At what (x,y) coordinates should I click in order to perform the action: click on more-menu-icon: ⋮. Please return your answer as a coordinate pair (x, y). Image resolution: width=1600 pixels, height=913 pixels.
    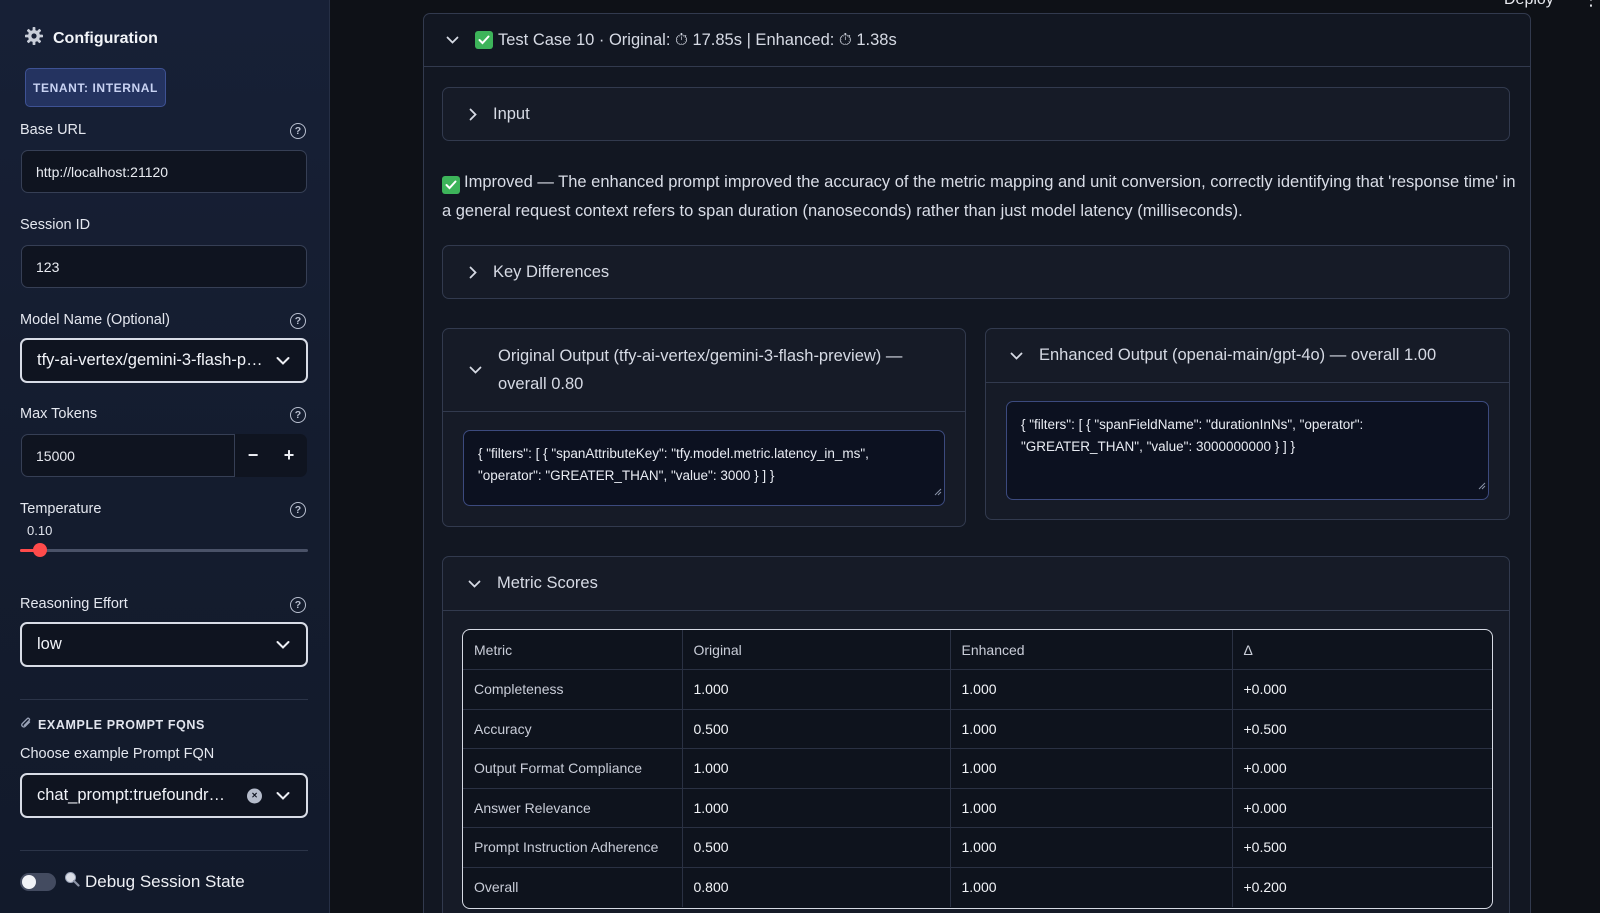
    Looking at the image, I should click on (1591, 4).